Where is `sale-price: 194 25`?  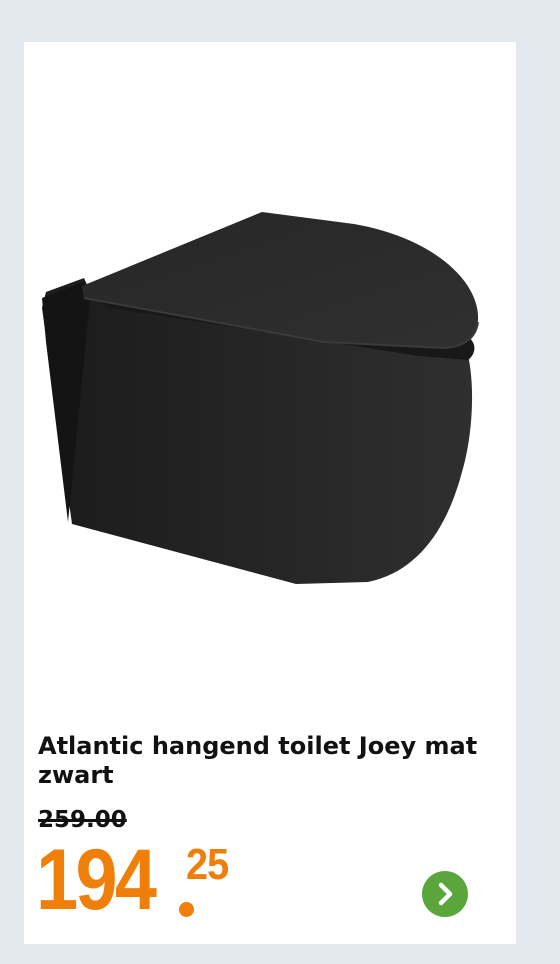 sale-price: 194 25 is located at coordinates (132, 885).